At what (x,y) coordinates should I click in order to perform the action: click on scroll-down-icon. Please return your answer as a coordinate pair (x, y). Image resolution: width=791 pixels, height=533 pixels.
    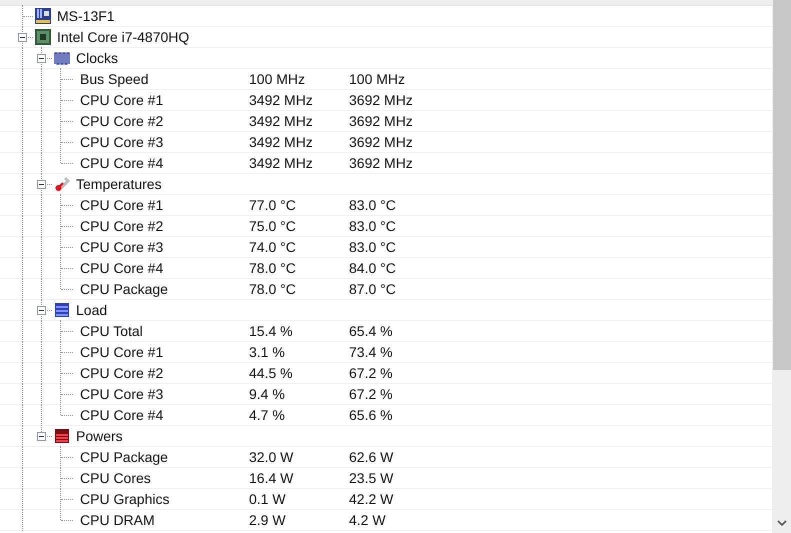
    Looking at the image, I should click on (782, 523).